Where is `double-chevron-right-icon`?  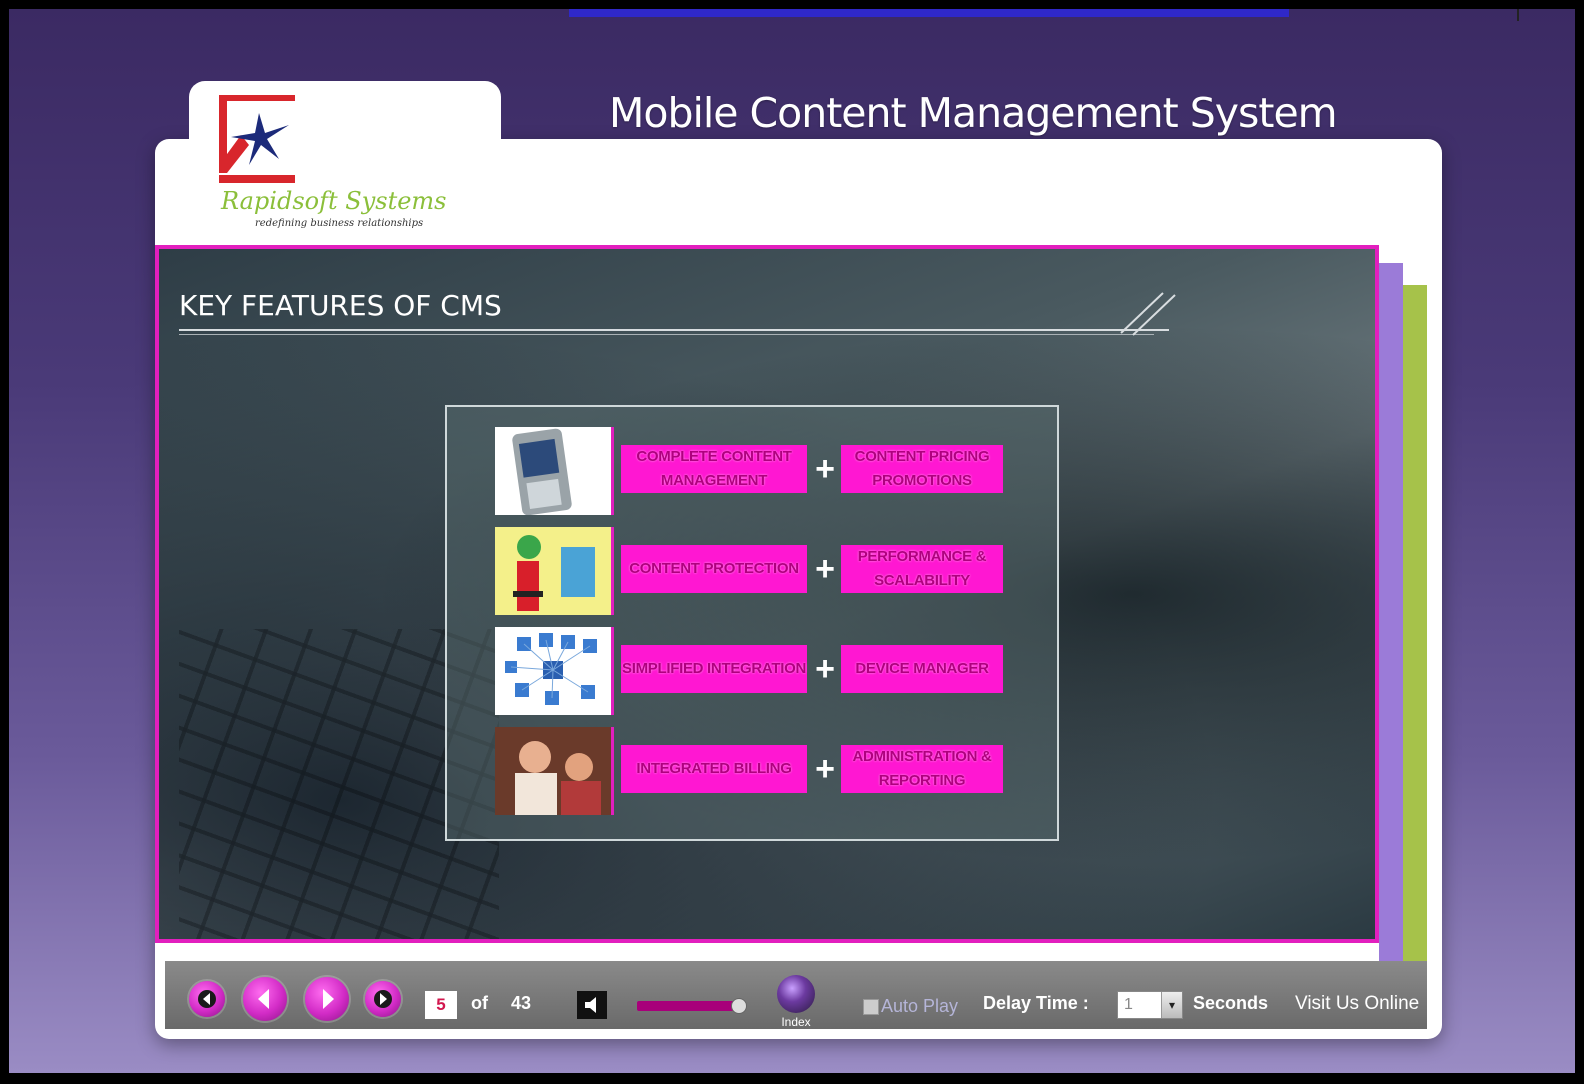
double-chevron-right-icon is located at coordinates (383, 999).